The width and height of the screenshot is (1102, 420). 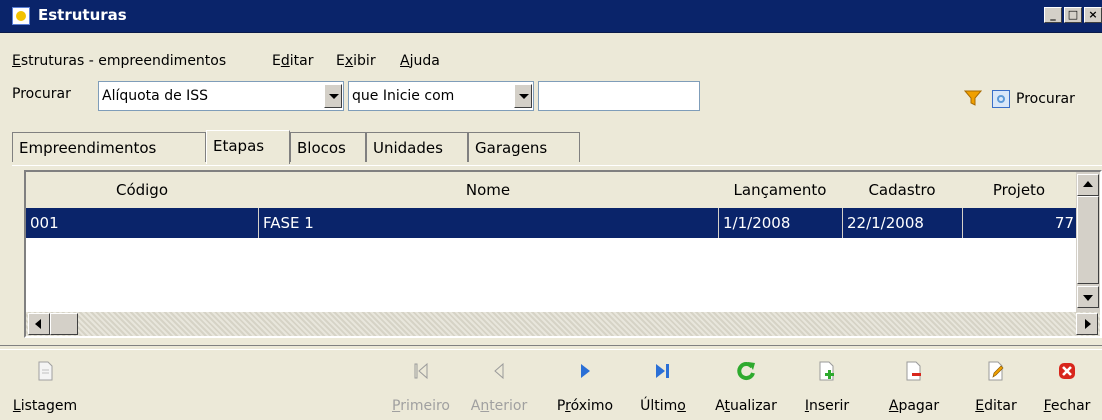 I want to click on search-bar: Procurar Alíquota de ISS que Inicie com, so click(x=551, y=96).